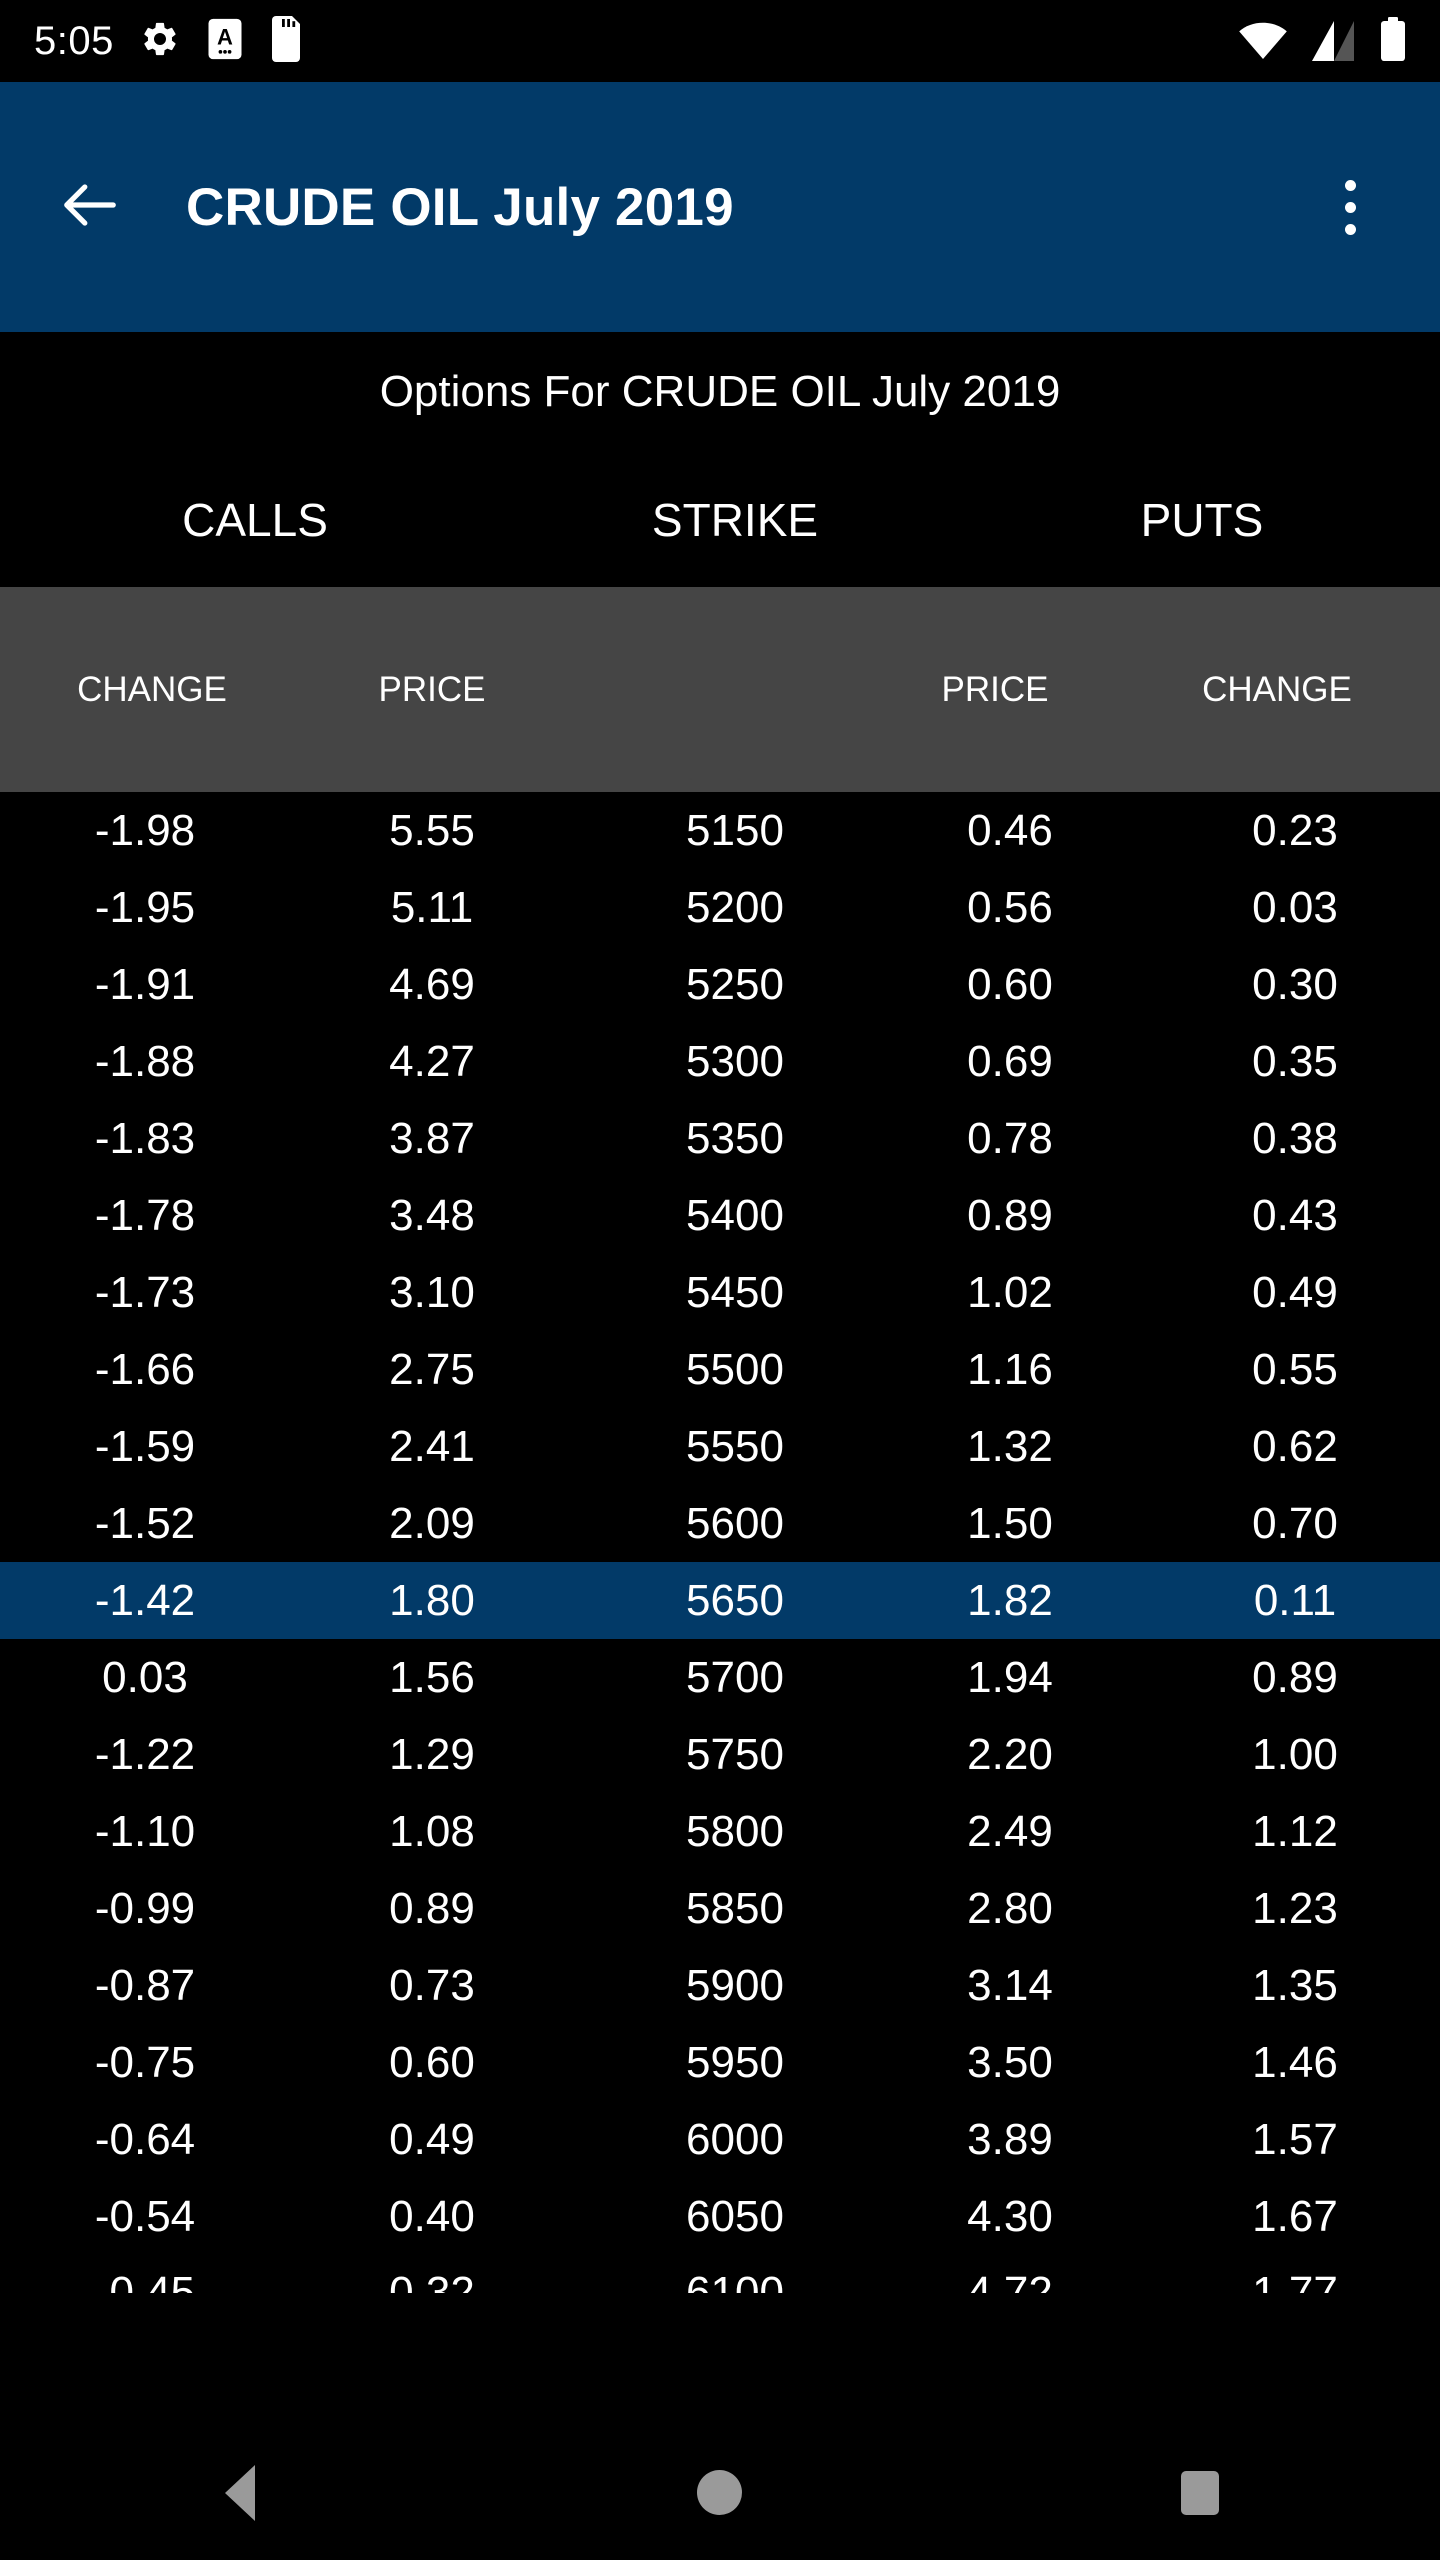 The width and height of the screenshot is (1440, 2560). What do you see at coordinates (1010, 1446) in the screenshot?
I see `cell-put-price: 1.32` at bounding box center [1010, 1446].